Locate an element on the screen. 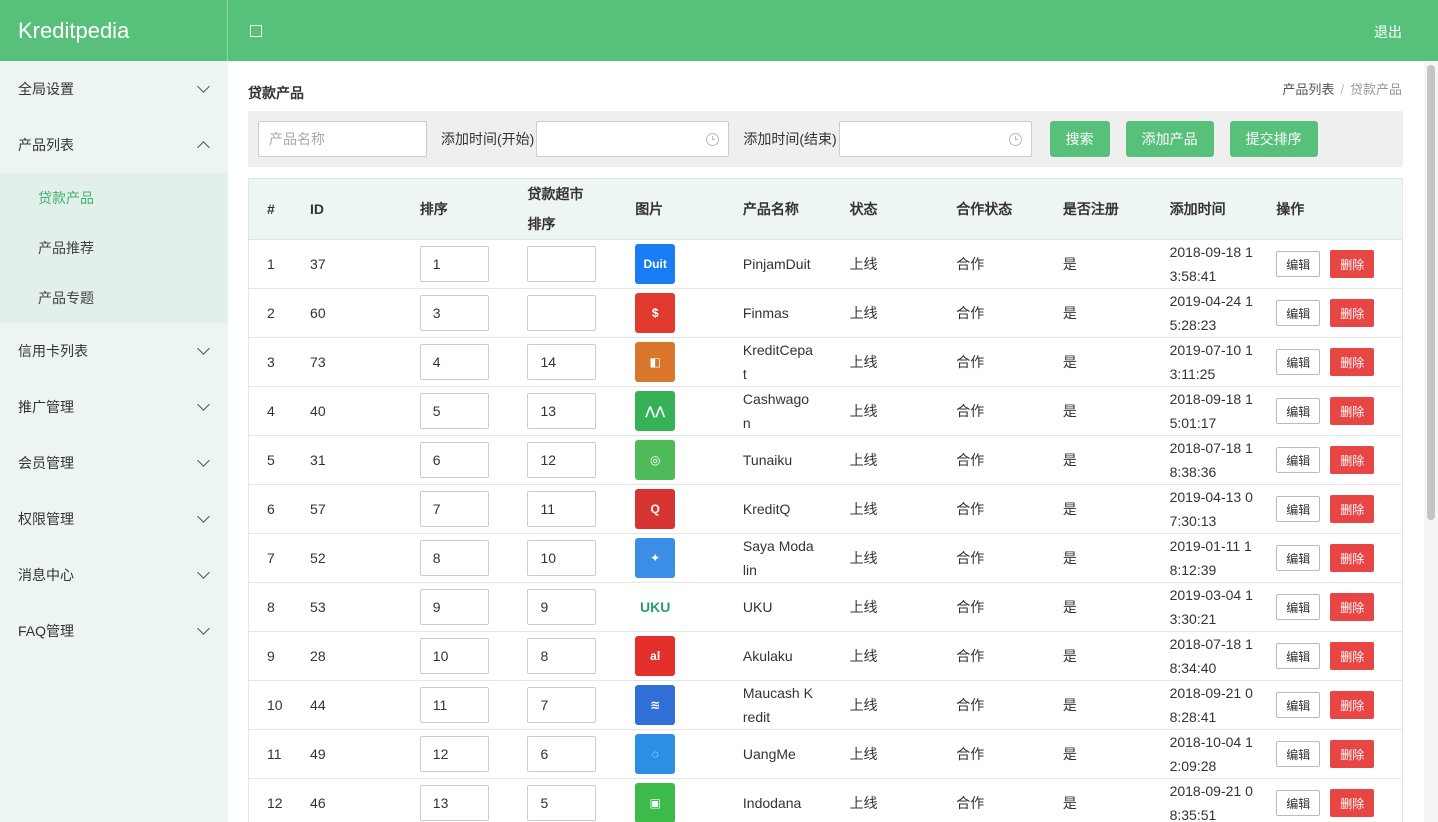  sidebar-item-messages: 消息中心 is located at coordinates (114, 575).